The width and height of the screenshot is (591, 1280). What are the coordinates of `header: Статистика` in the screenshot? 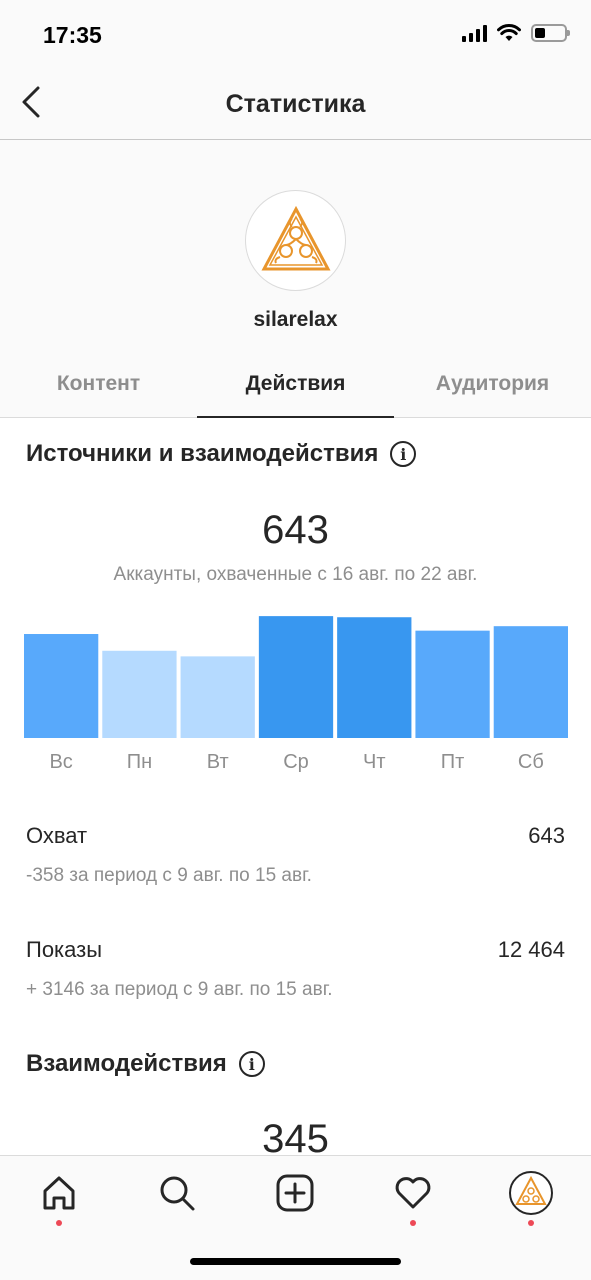 It's located at (295, 105).